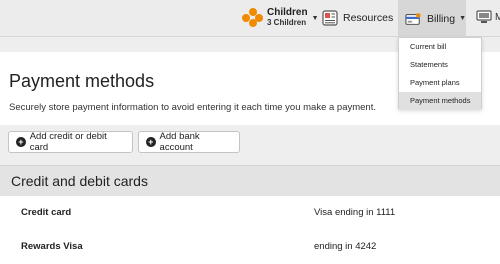 This screenshot has height=264, width=500. I want to click on cards-section-header: Credit and debit cards, so click(250, 180).